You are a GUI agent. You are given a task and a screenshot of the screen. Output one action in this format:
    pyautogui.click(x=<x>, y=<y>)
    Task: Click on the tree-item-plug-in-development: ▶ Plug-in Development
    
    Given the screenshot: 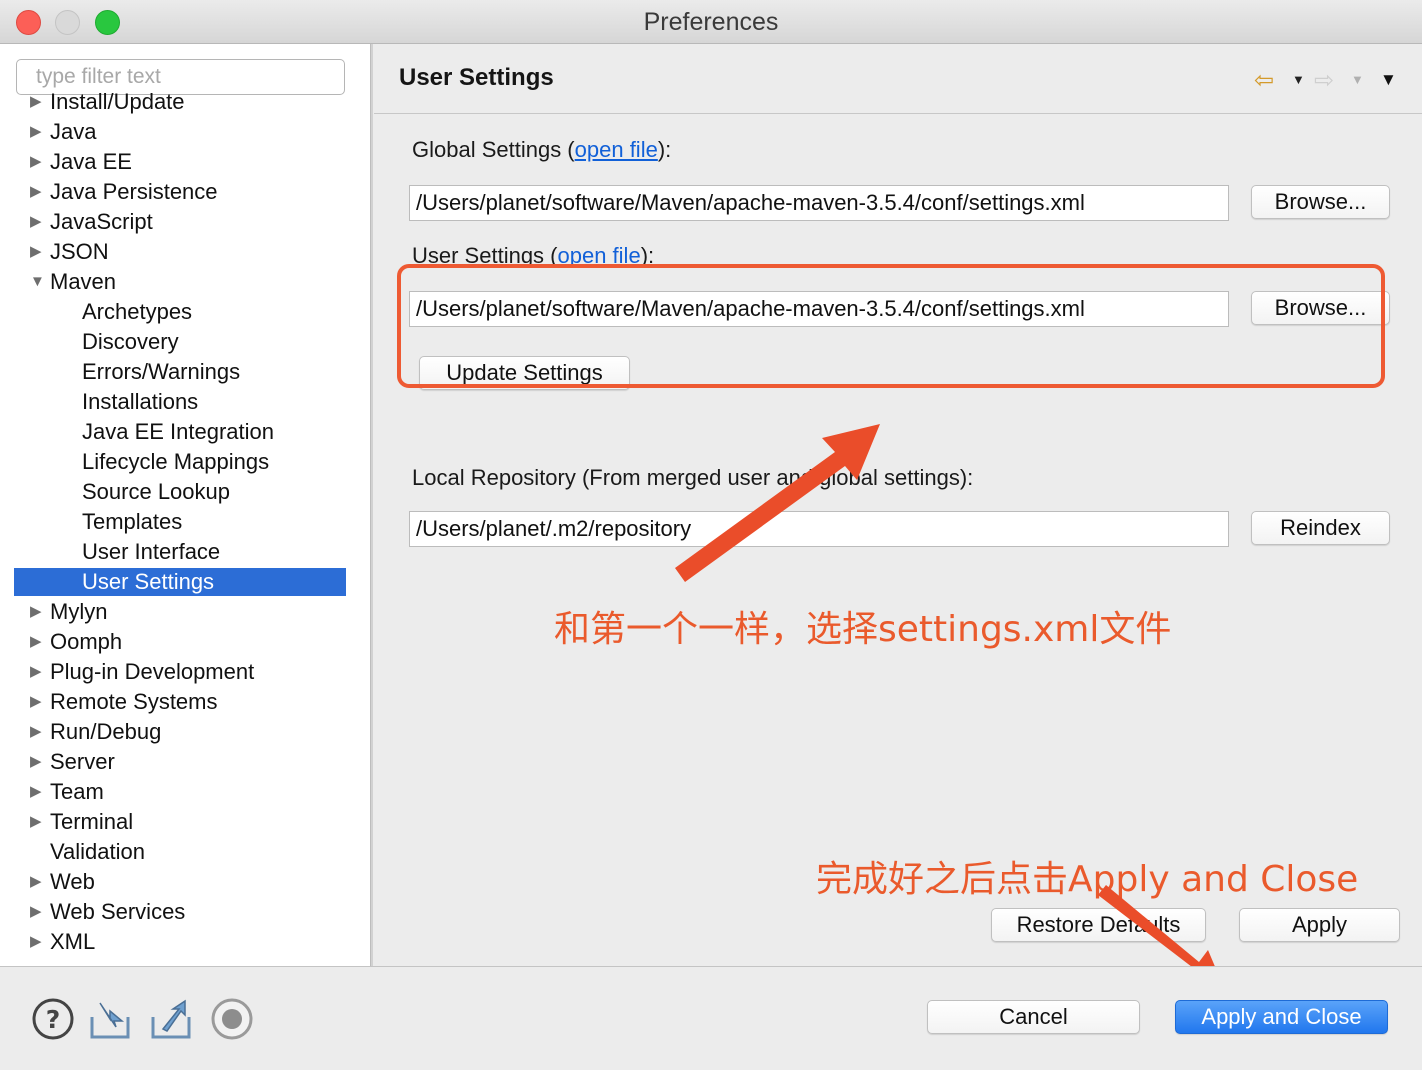 What is the action you would take?
    pyautogui.click(x=180, y=672)
    